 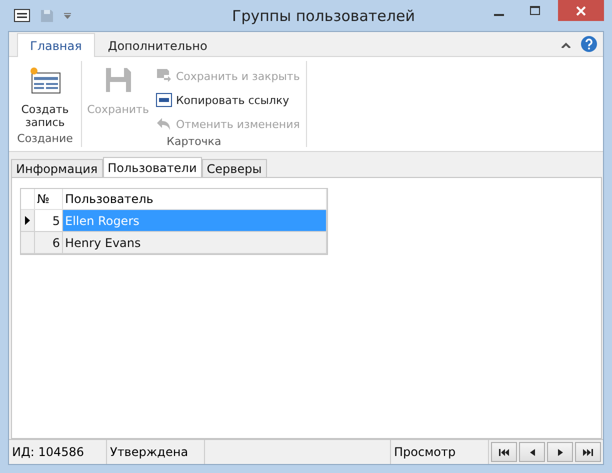 What do you see at coordinates (566, 45) in the screenshot?
I see `collapse-ribbon-icon` at bounding box center [566, 45].